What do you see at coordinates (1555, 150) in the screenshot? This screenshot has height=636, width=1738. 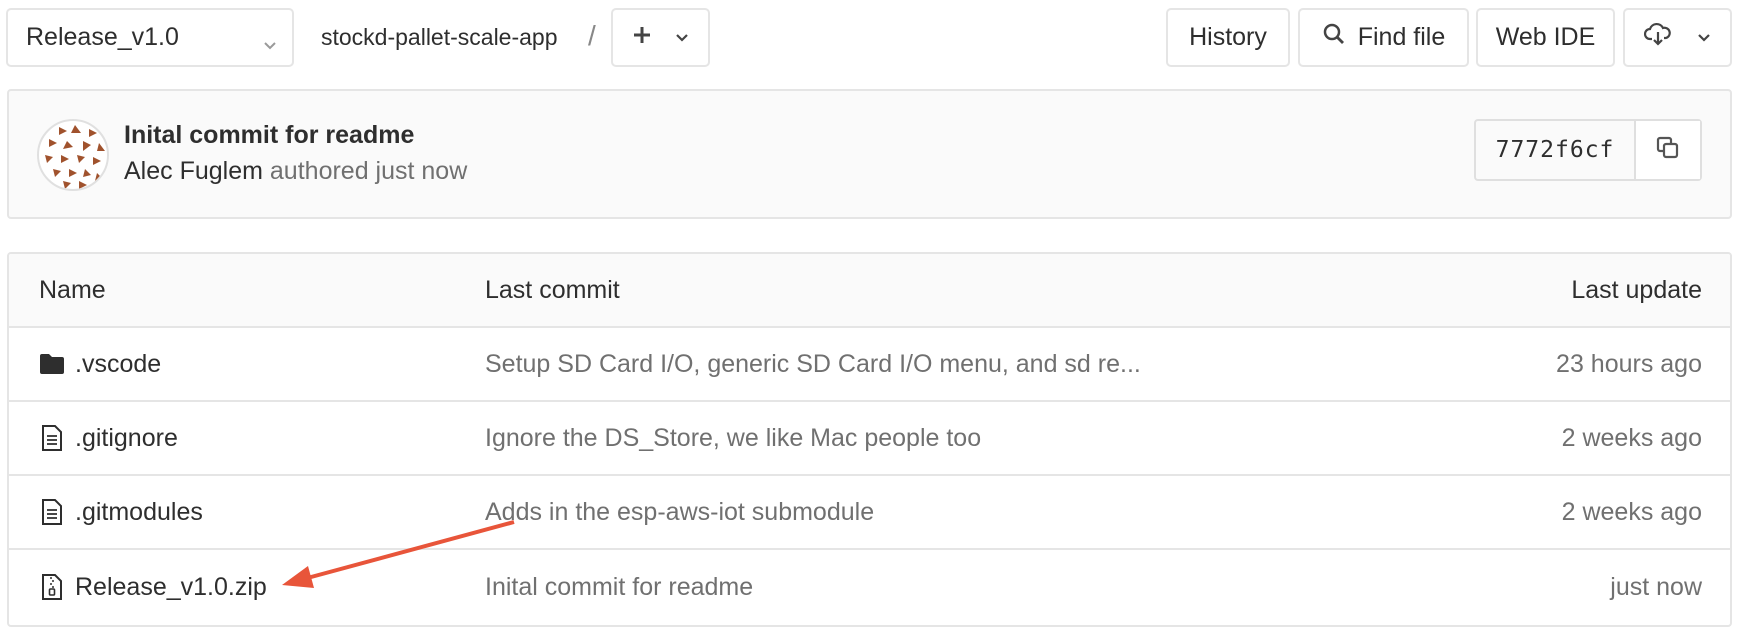 I see `commit-sha: 7772f6cf` at bounding box center [1555, 150].